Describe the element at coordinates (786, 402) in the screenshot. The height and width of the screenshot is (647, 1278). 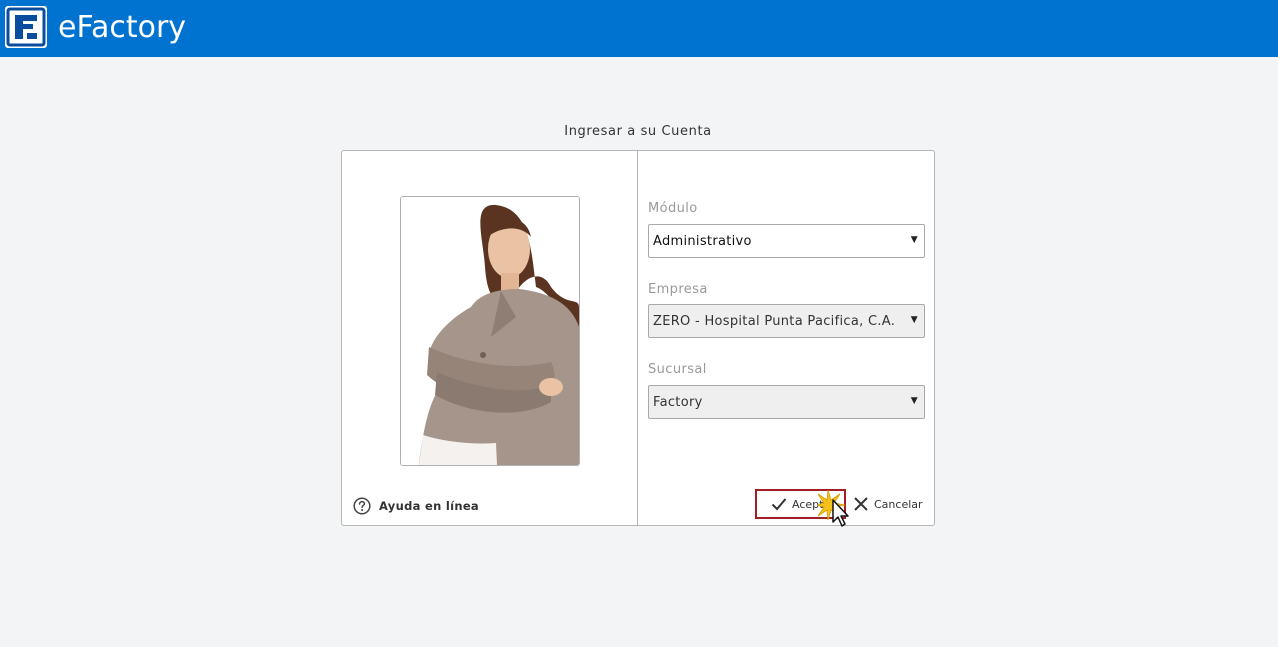
I see `sucursal-select: Factory ▼` at that location.